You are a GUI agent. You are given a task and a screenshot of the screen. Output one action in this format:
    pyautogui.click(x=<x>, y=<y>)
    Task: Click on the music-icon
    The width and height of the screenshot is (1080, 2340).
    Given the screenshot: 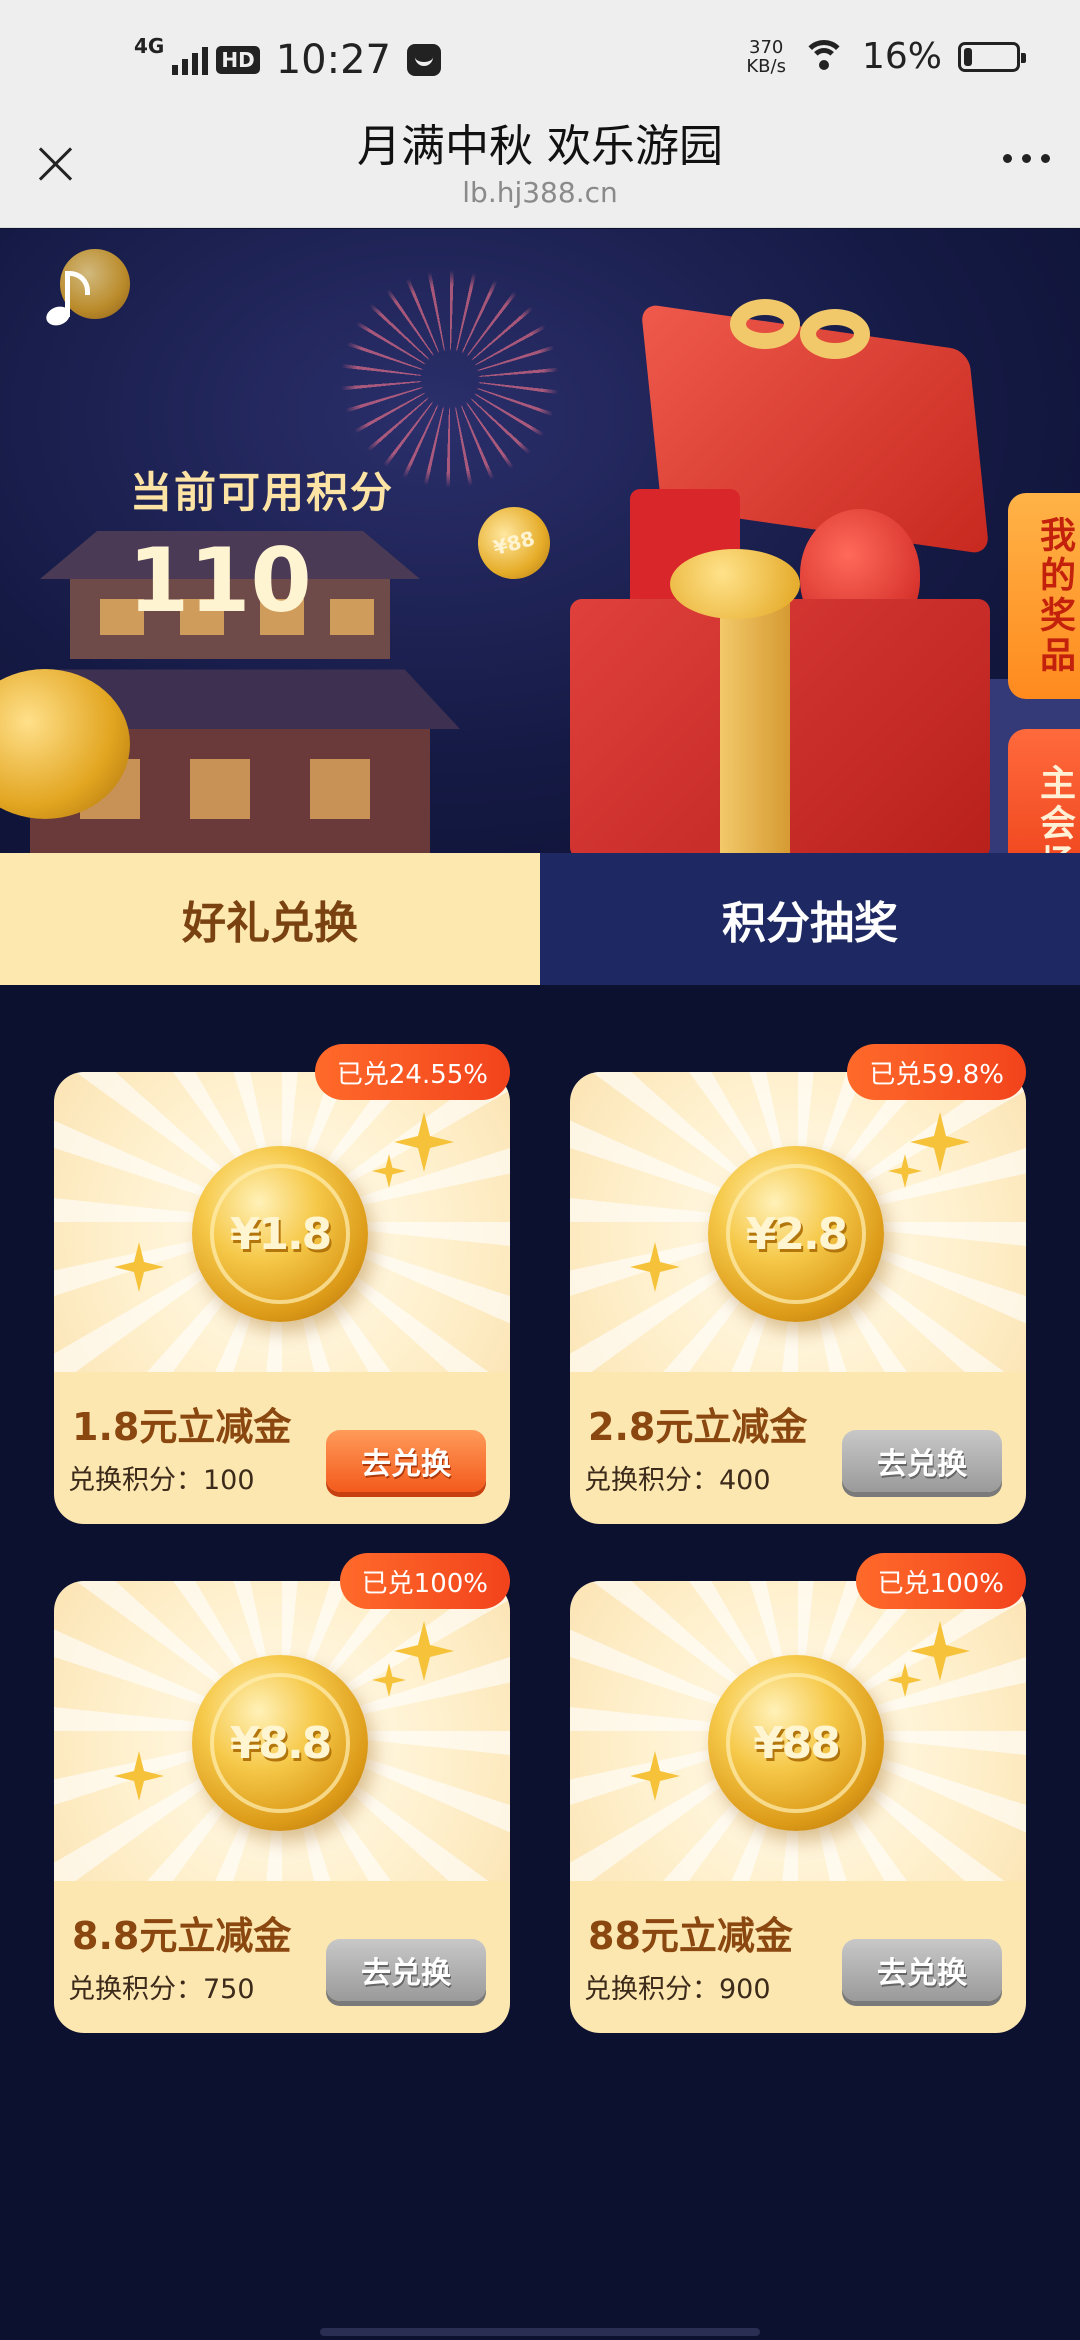 What is the action you would take?
    pyautogui.click(x=70, y=300)
    